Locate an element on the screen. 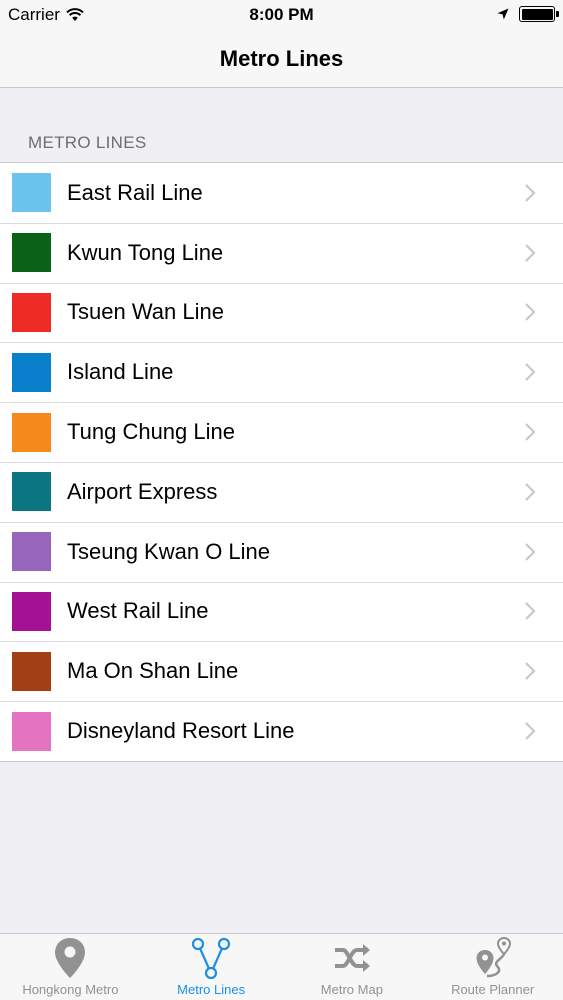 This screenshot has height=1000, width=563. line-name: West Rail Line is located at coordinates (138, 611).